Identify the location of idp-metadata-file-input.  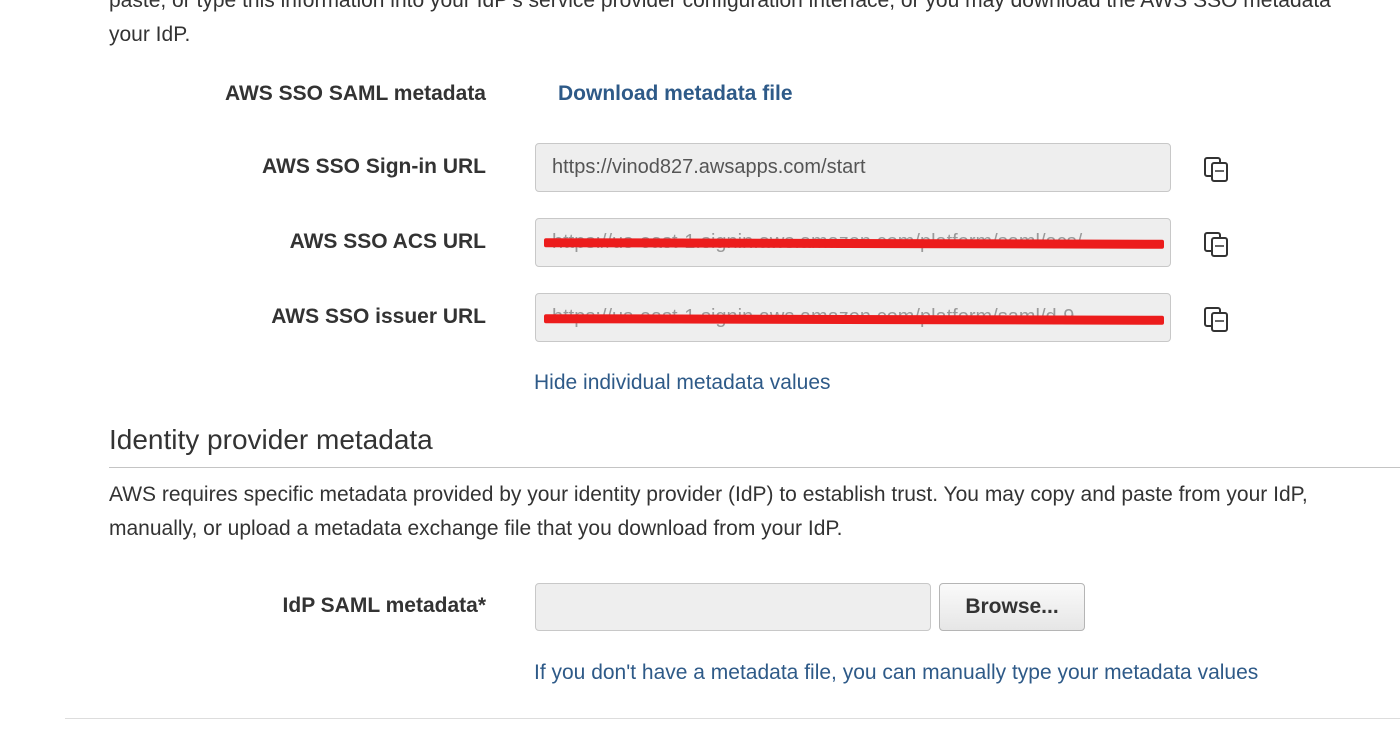
(733, 607).